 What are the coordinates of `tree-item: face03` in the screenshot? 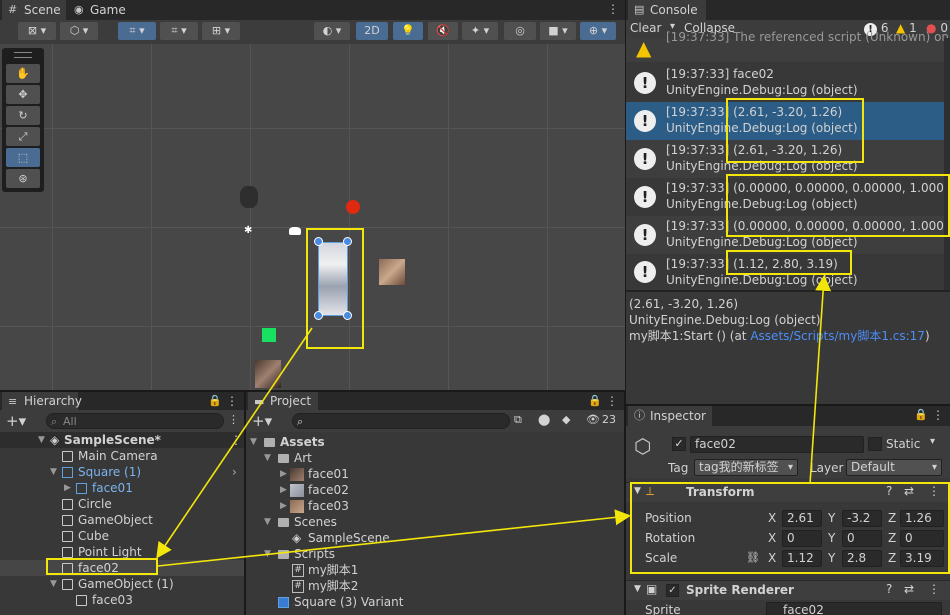 It's located at (122, 600).